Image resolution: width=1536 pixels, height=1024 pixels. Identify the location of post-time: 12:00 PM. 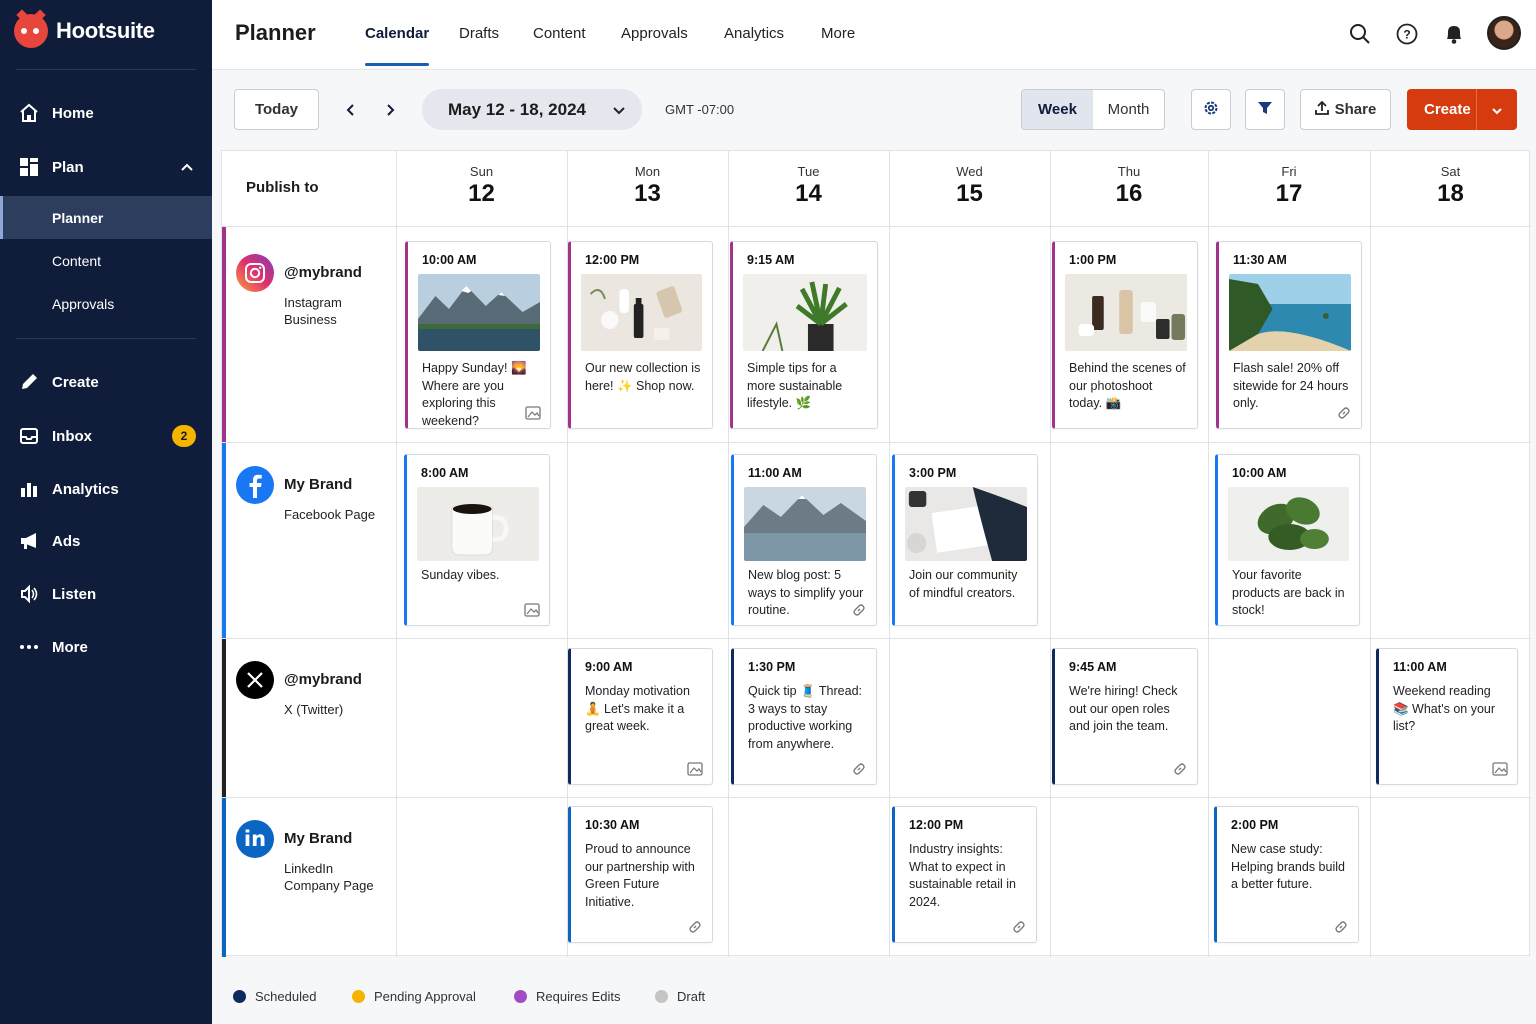
(936, 825).